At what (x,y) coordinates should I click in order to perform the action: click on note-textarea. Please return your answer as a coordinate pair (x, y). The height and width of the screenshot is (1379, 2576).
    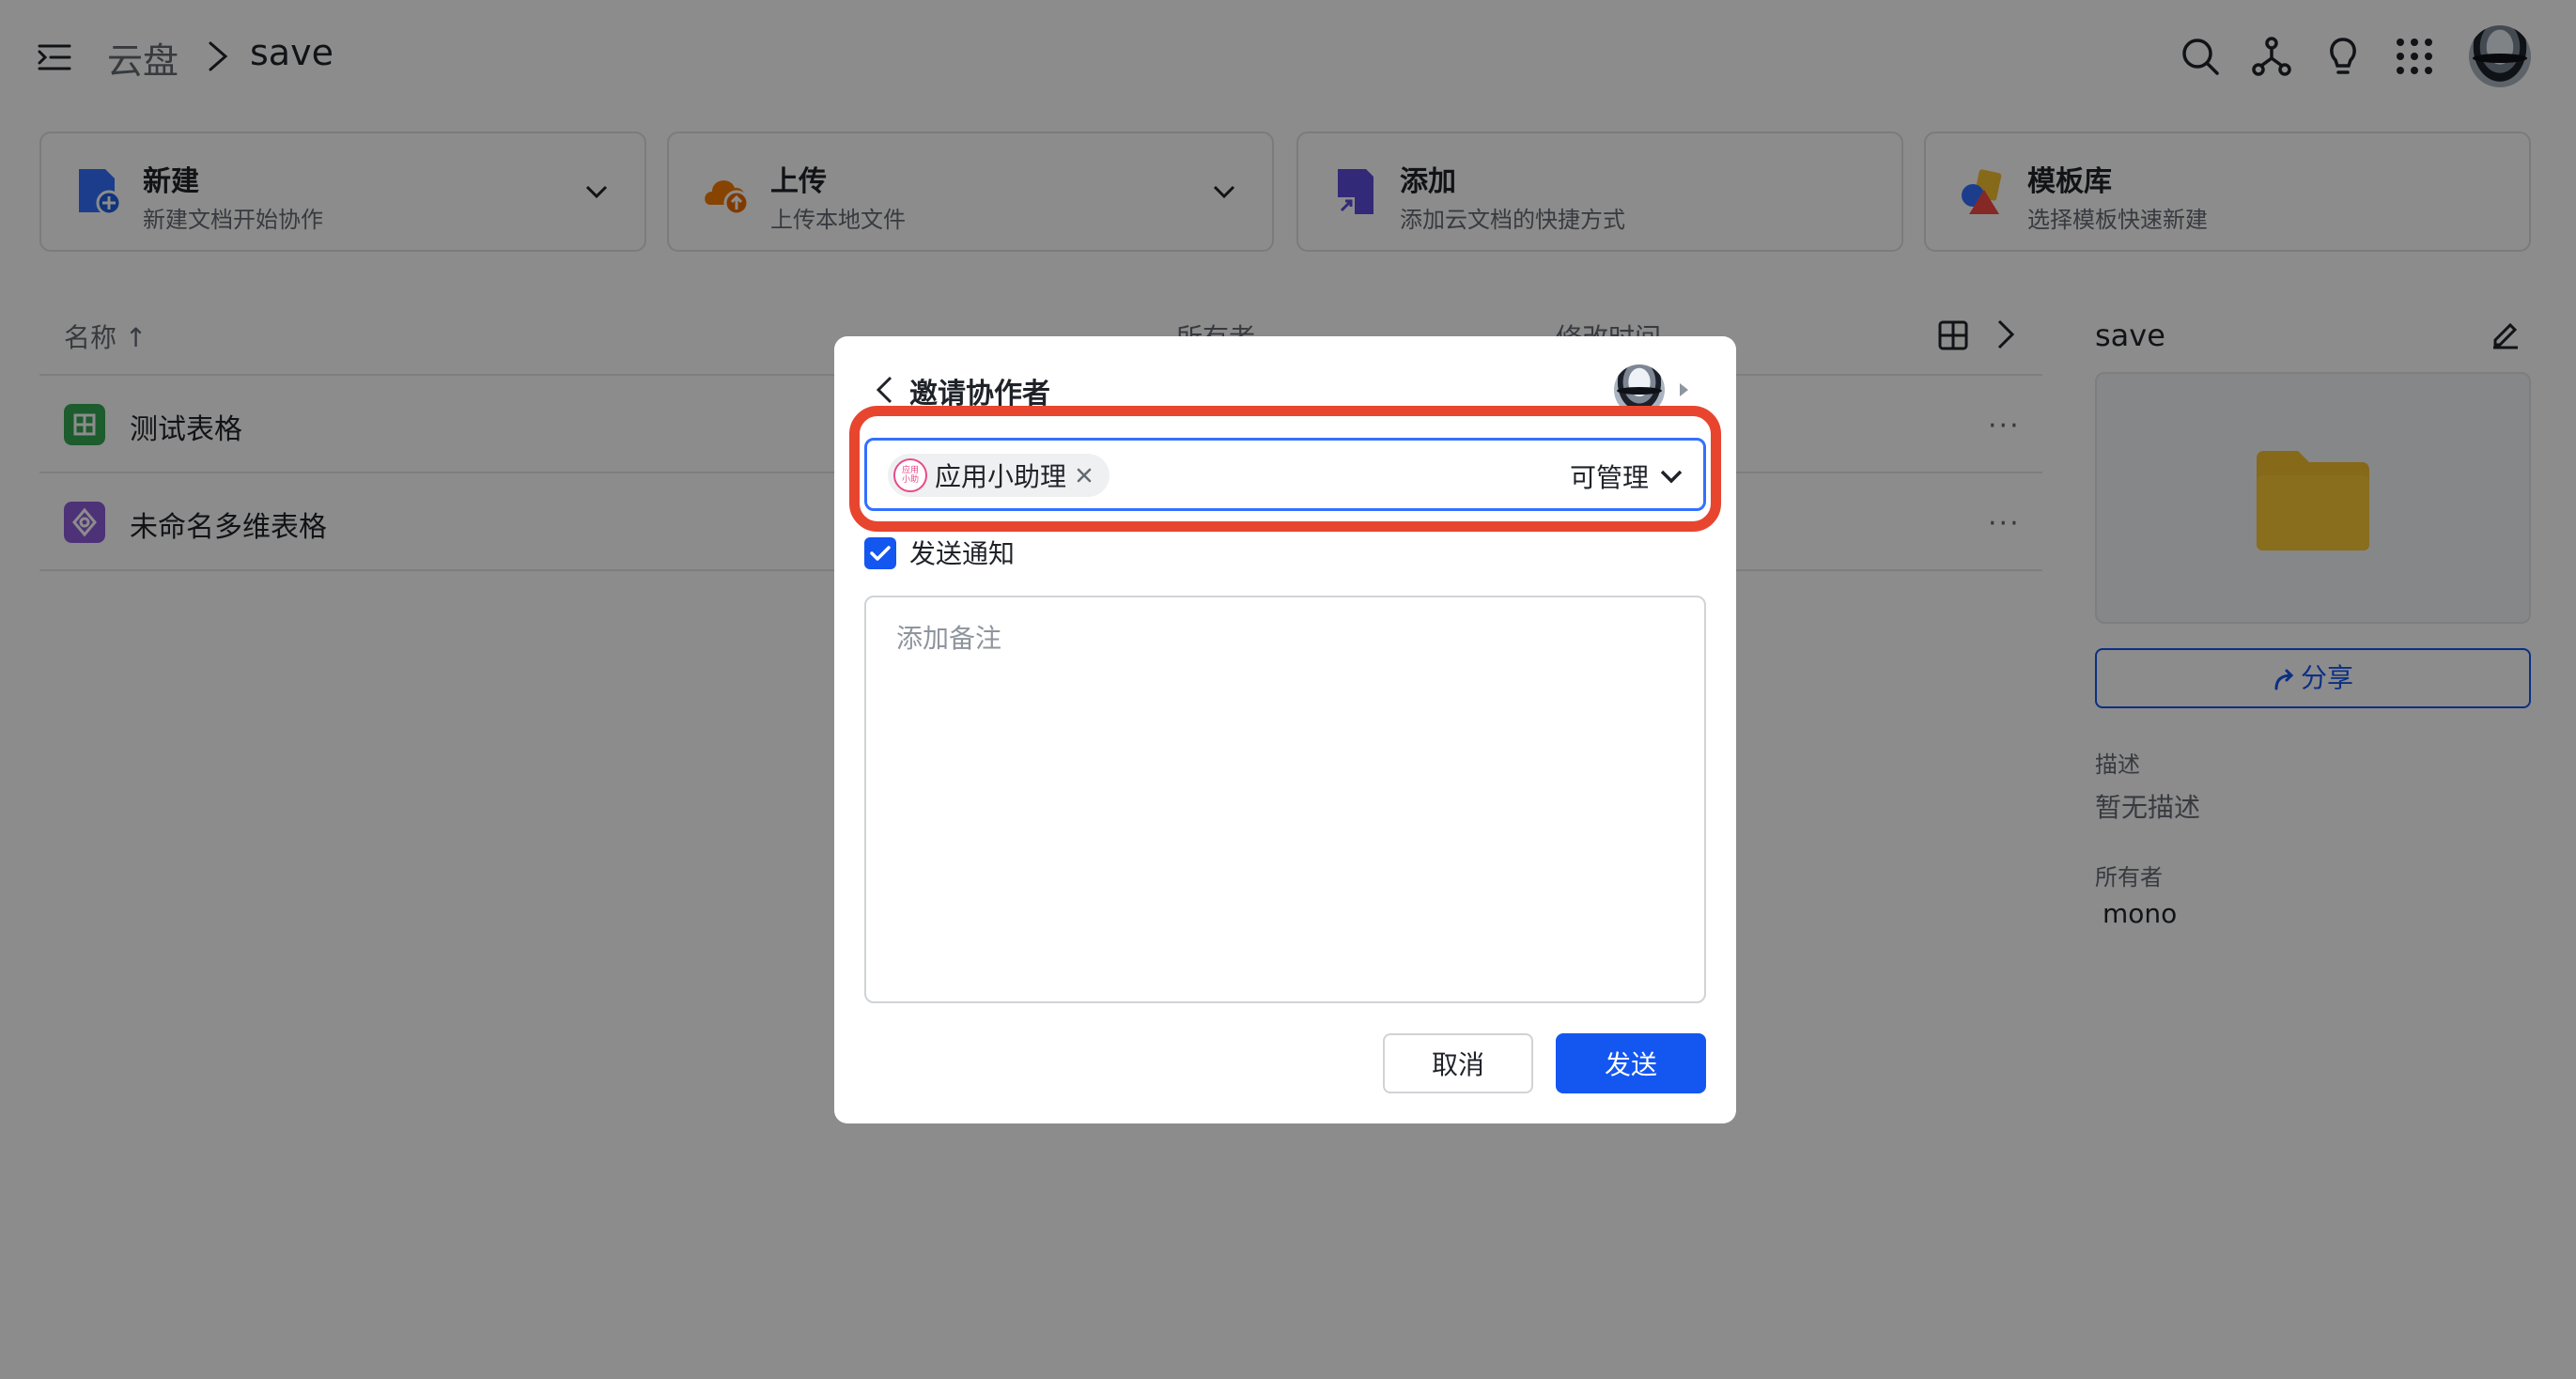
    Looking at the image, I should click on (1285, 799).